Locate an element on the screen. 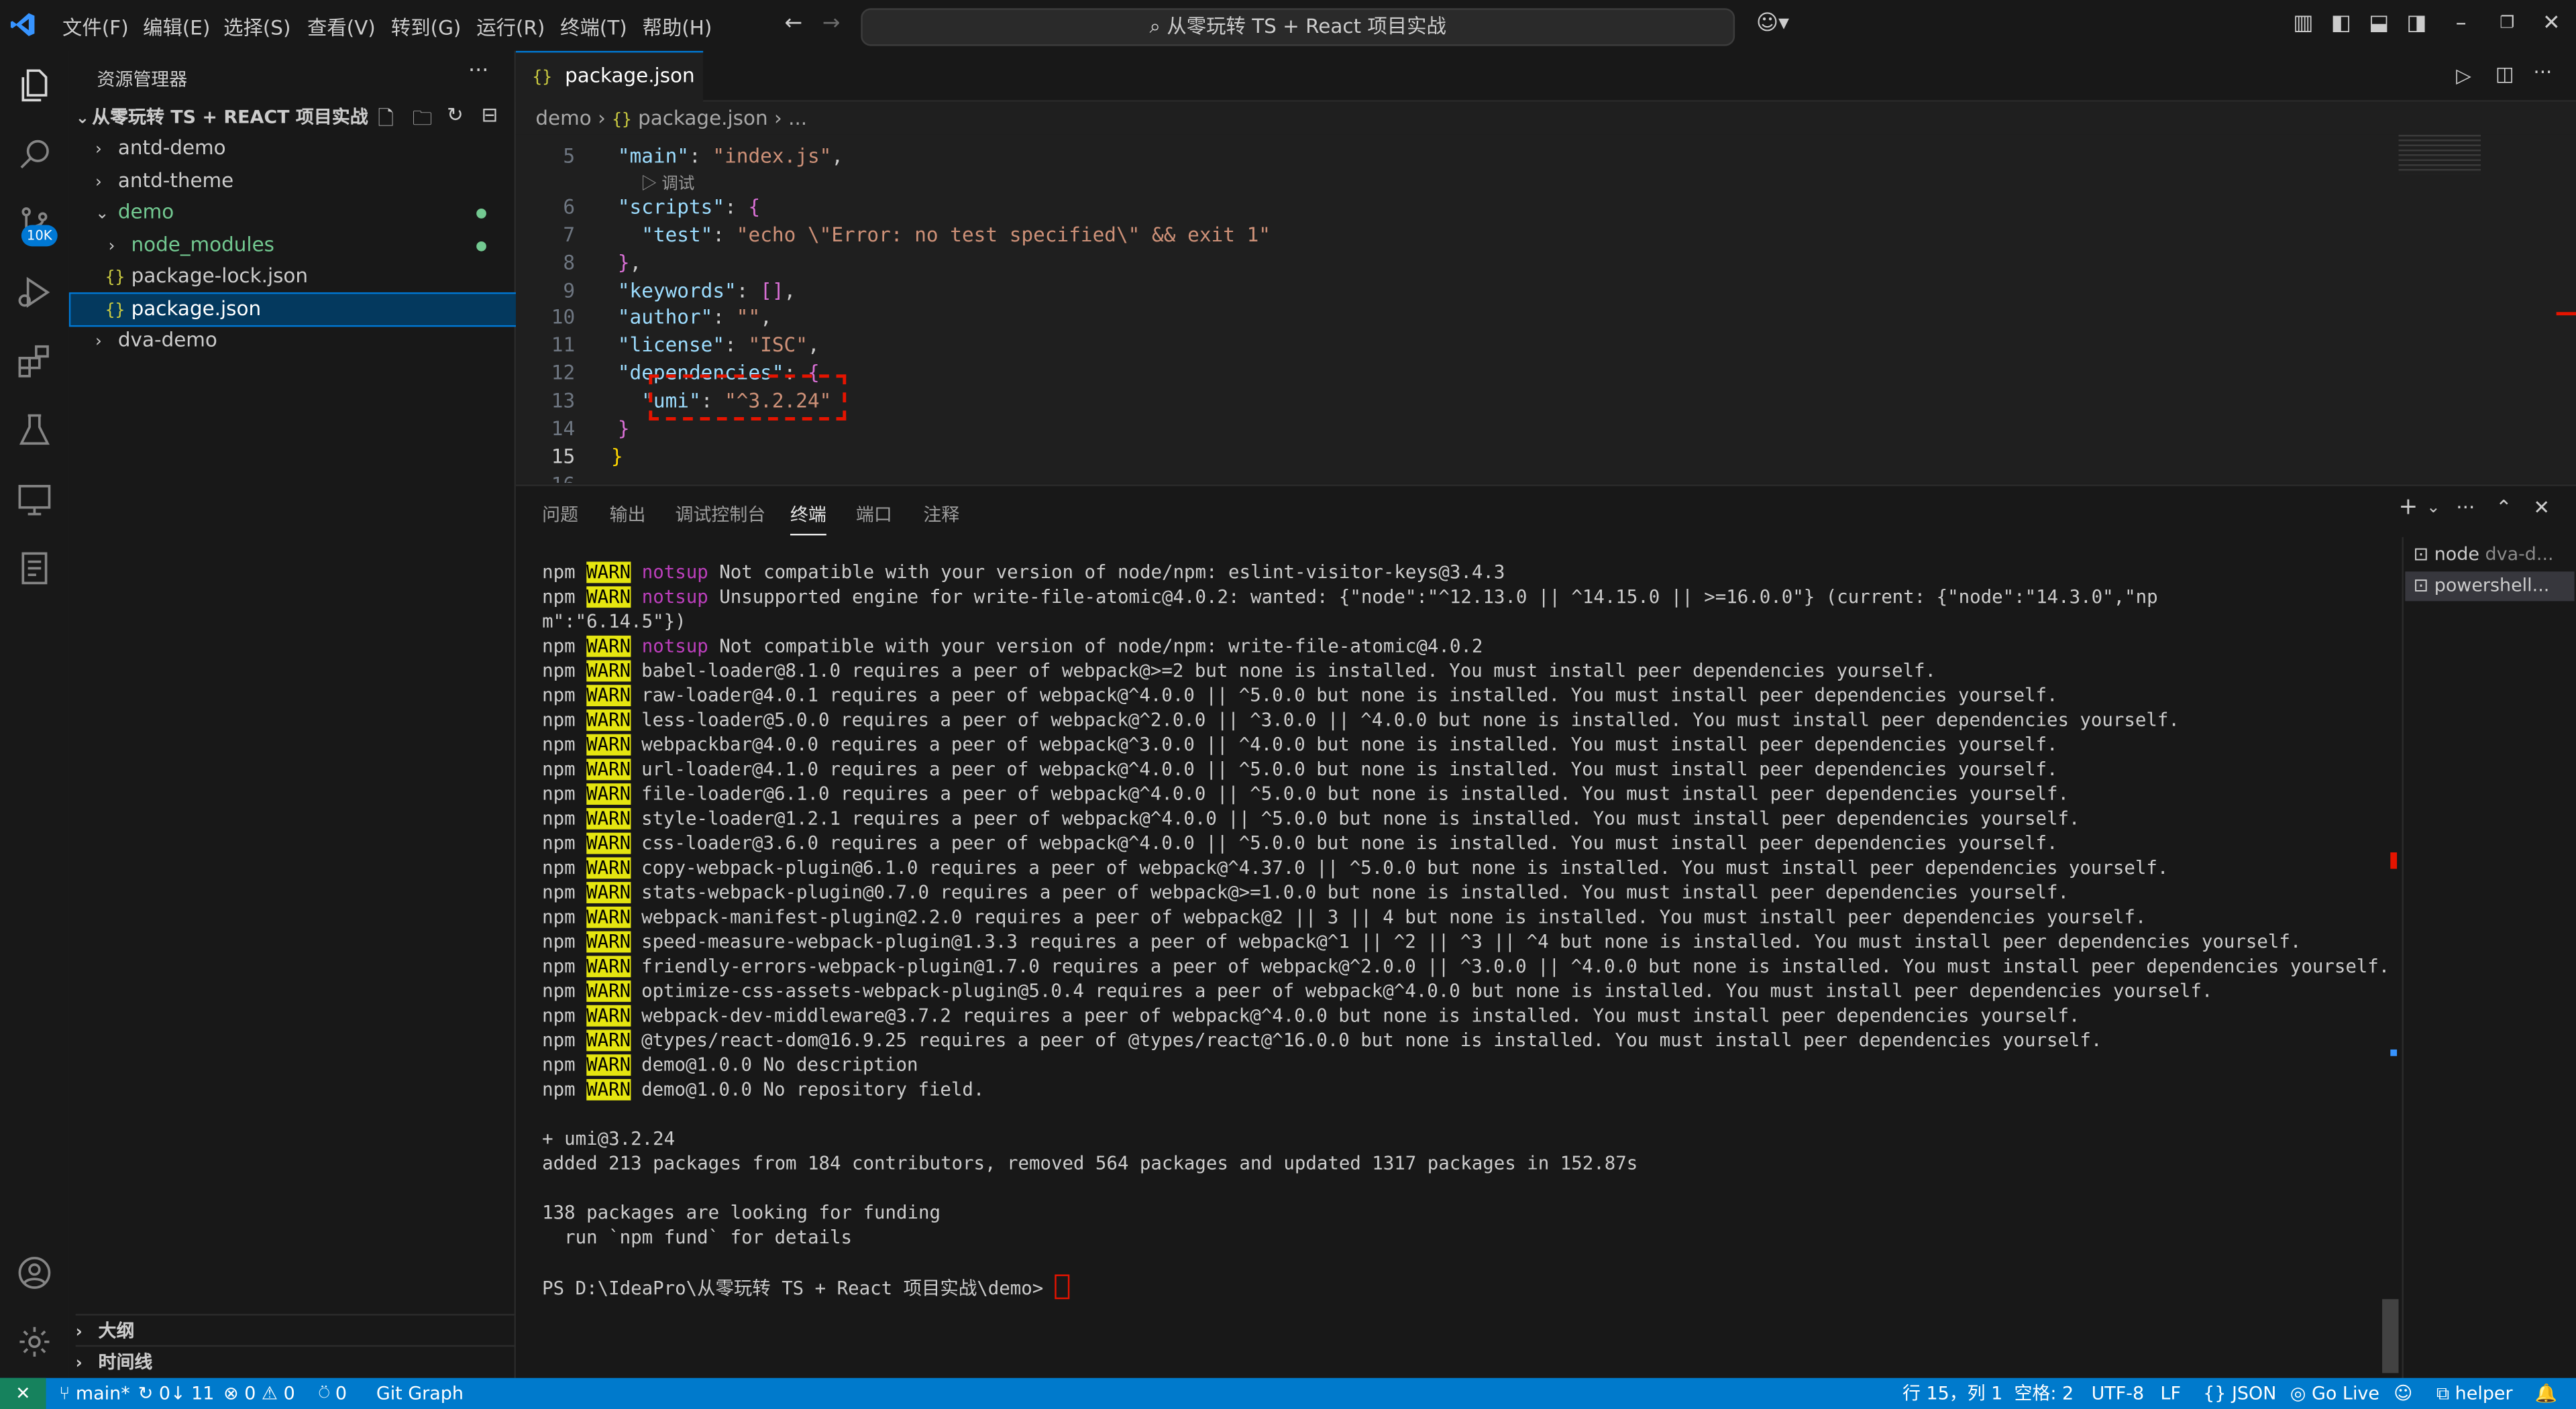 This screenshot has height=1409, width=2576. nav-back-icon: ← is located at coordinates (793, 24).